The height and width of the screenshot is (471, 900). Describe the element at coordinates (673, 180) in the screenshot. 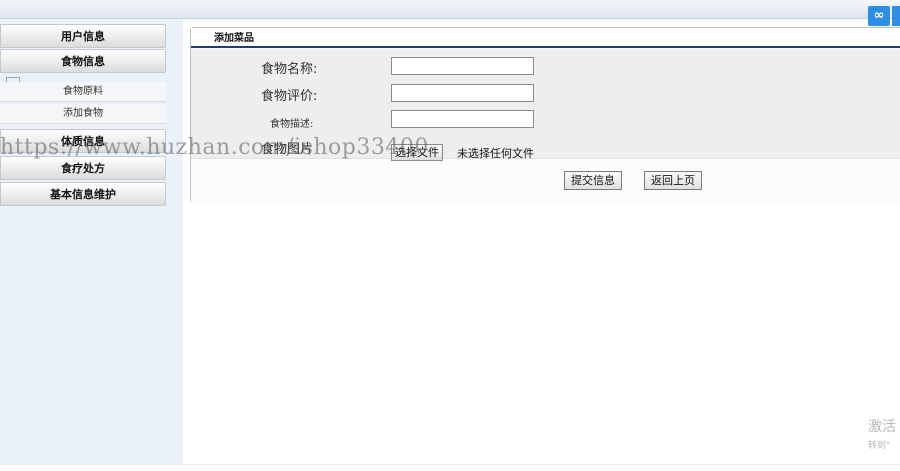

I see `back-button: 返回上页` at that location.